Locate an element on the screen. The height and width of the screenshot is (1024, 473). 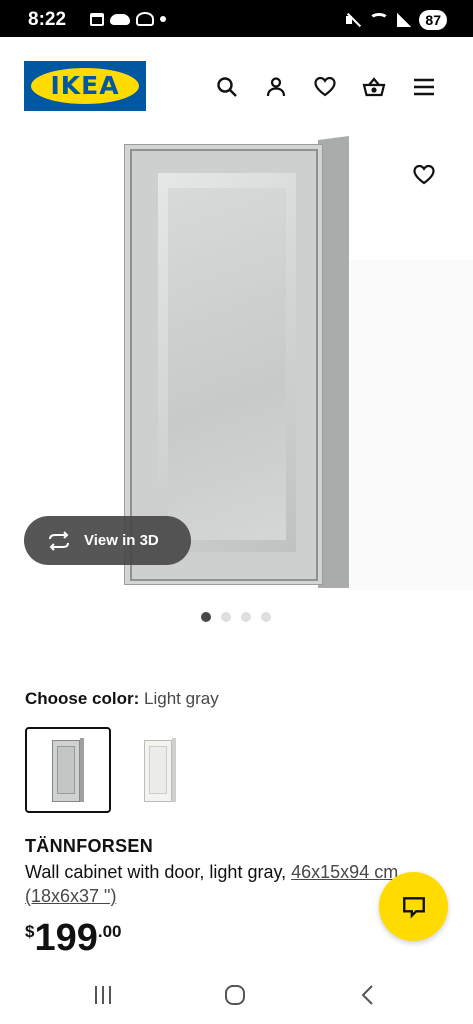
battery-indicator: 87 is located at coordinates (433, 20).